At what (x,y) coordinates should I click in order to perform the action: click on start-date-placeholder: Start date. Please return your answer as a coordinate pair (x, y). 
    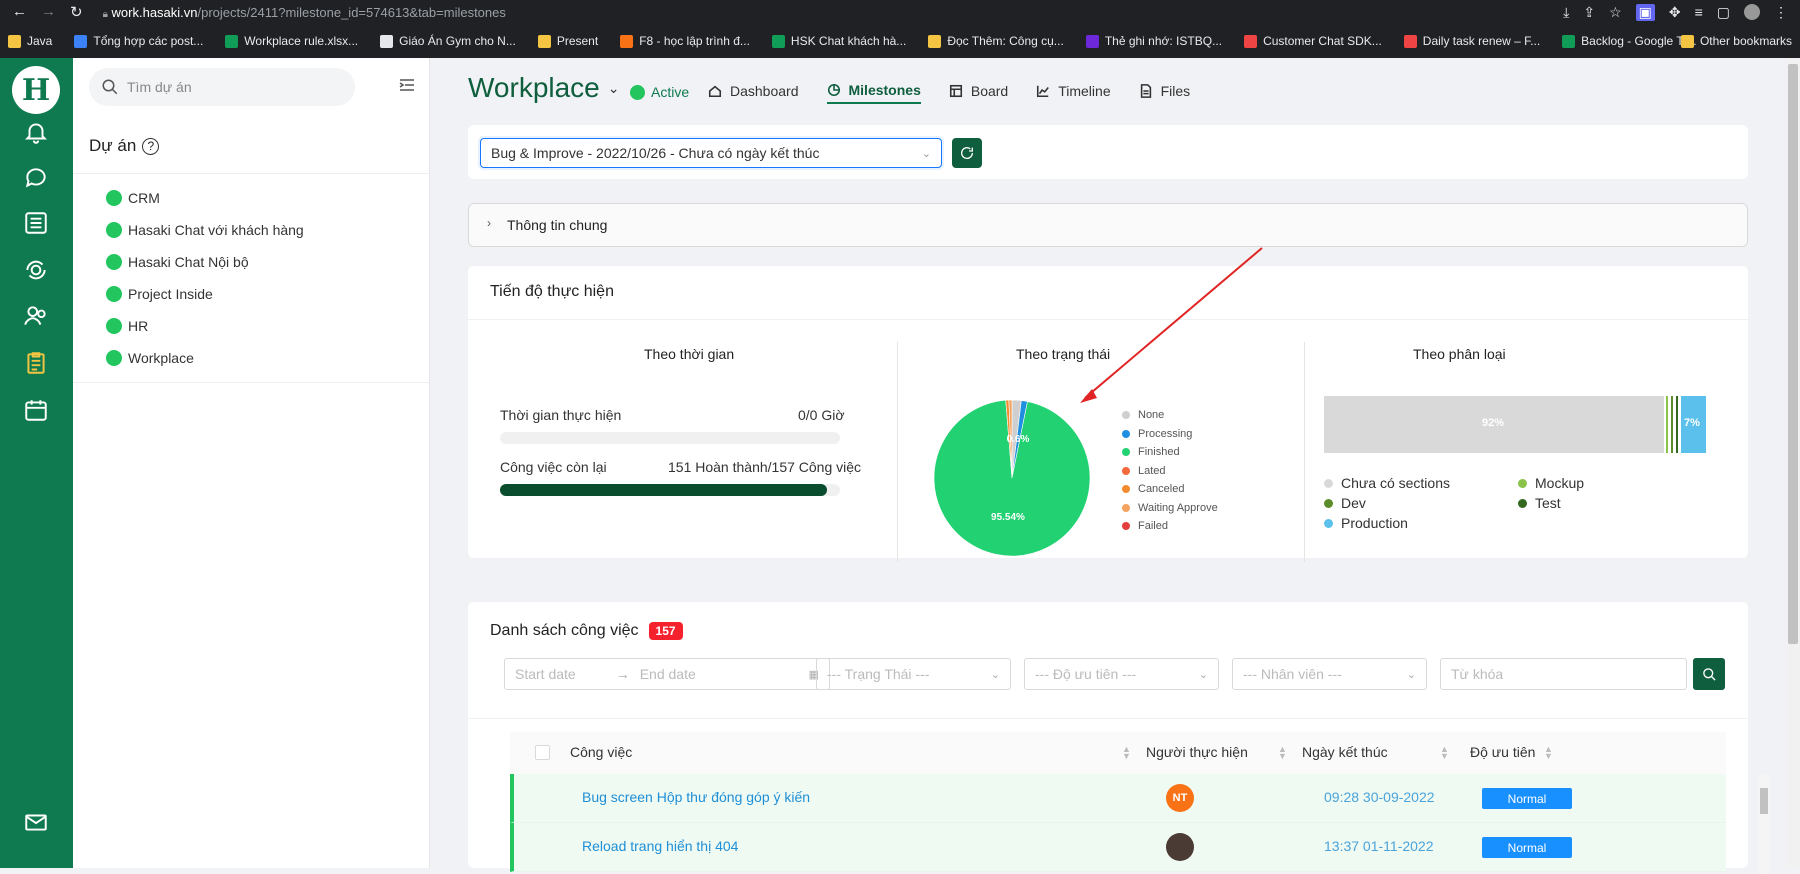
    Looking at the image, I should click on (545, 674).